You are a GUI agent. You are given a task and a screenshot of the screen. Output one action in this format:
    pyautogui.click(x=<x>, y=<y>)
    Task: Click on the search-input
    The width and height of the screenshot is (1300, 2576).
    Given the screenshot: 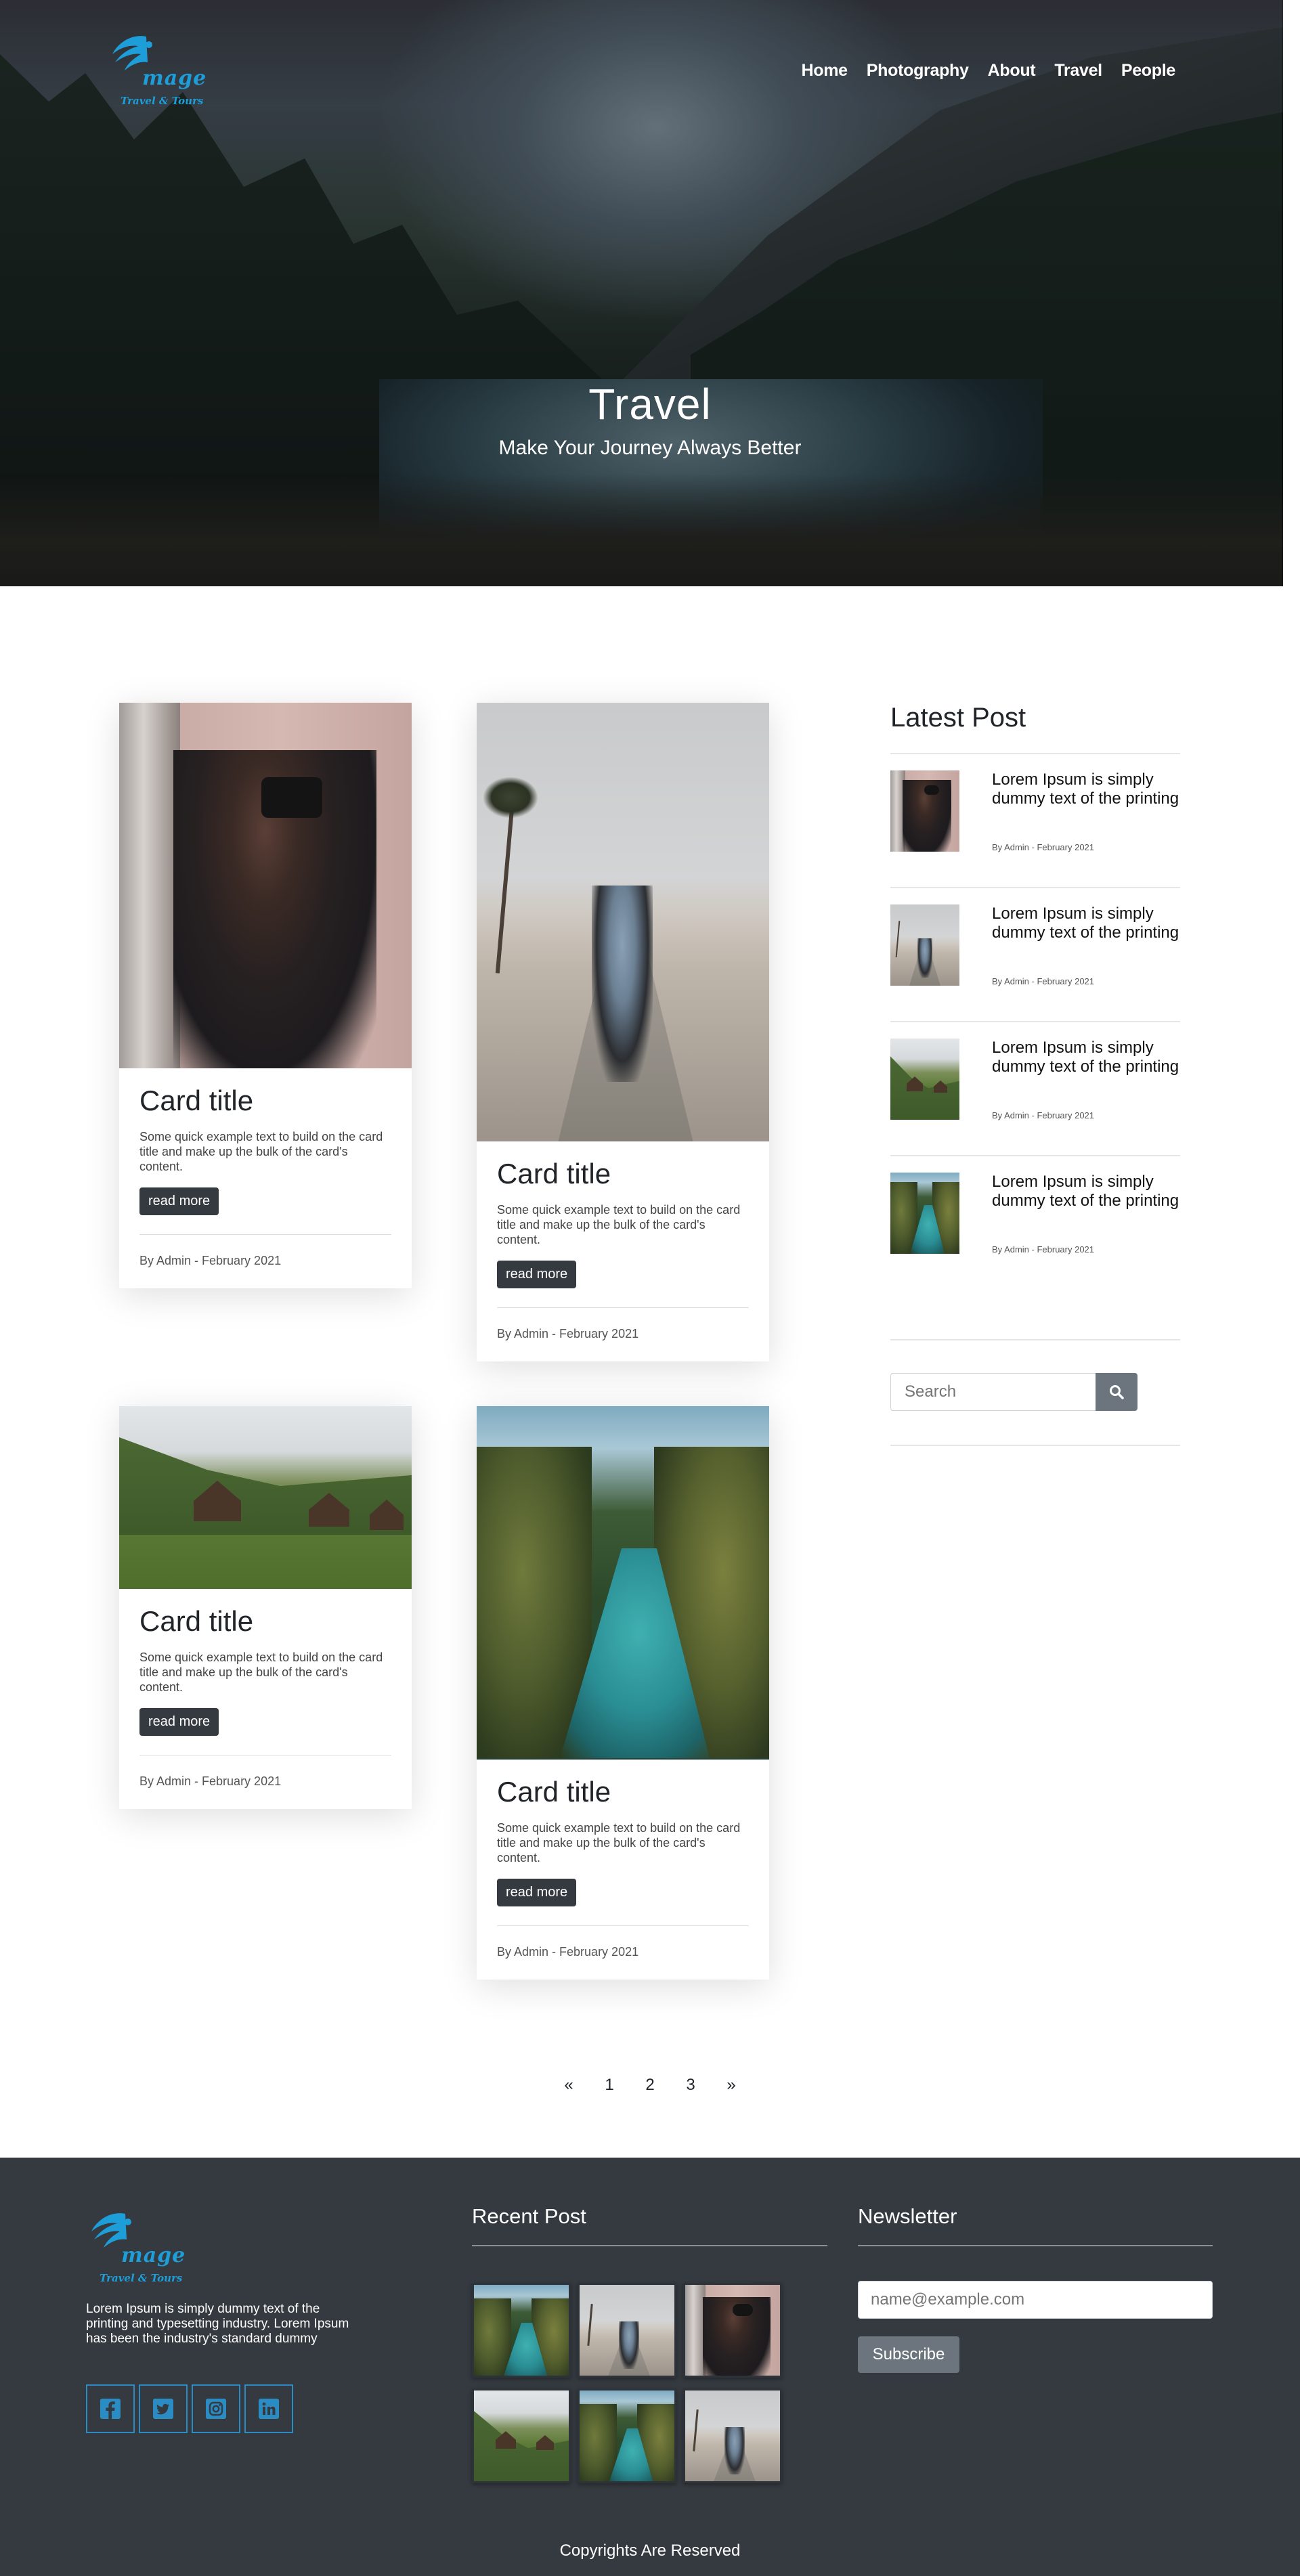 What is the action you would take?
    pyautogui.click(x=994, y=1392)
    